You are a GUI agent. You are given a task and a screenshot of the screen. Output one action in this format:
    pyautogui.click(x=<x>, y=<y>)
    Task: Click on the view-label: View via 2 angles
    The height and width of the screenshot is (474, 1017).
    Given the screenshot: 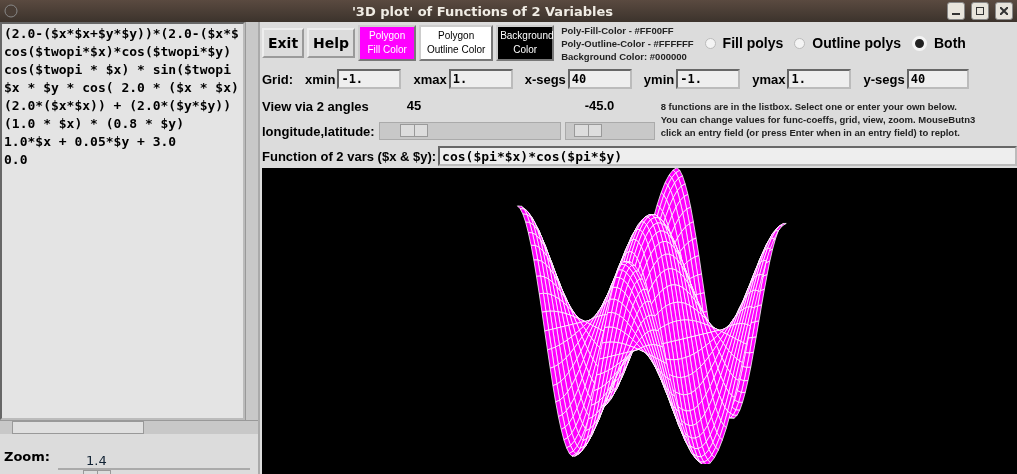 What is the action you would take?
    pyautogui.click(x=316, y=106)
    